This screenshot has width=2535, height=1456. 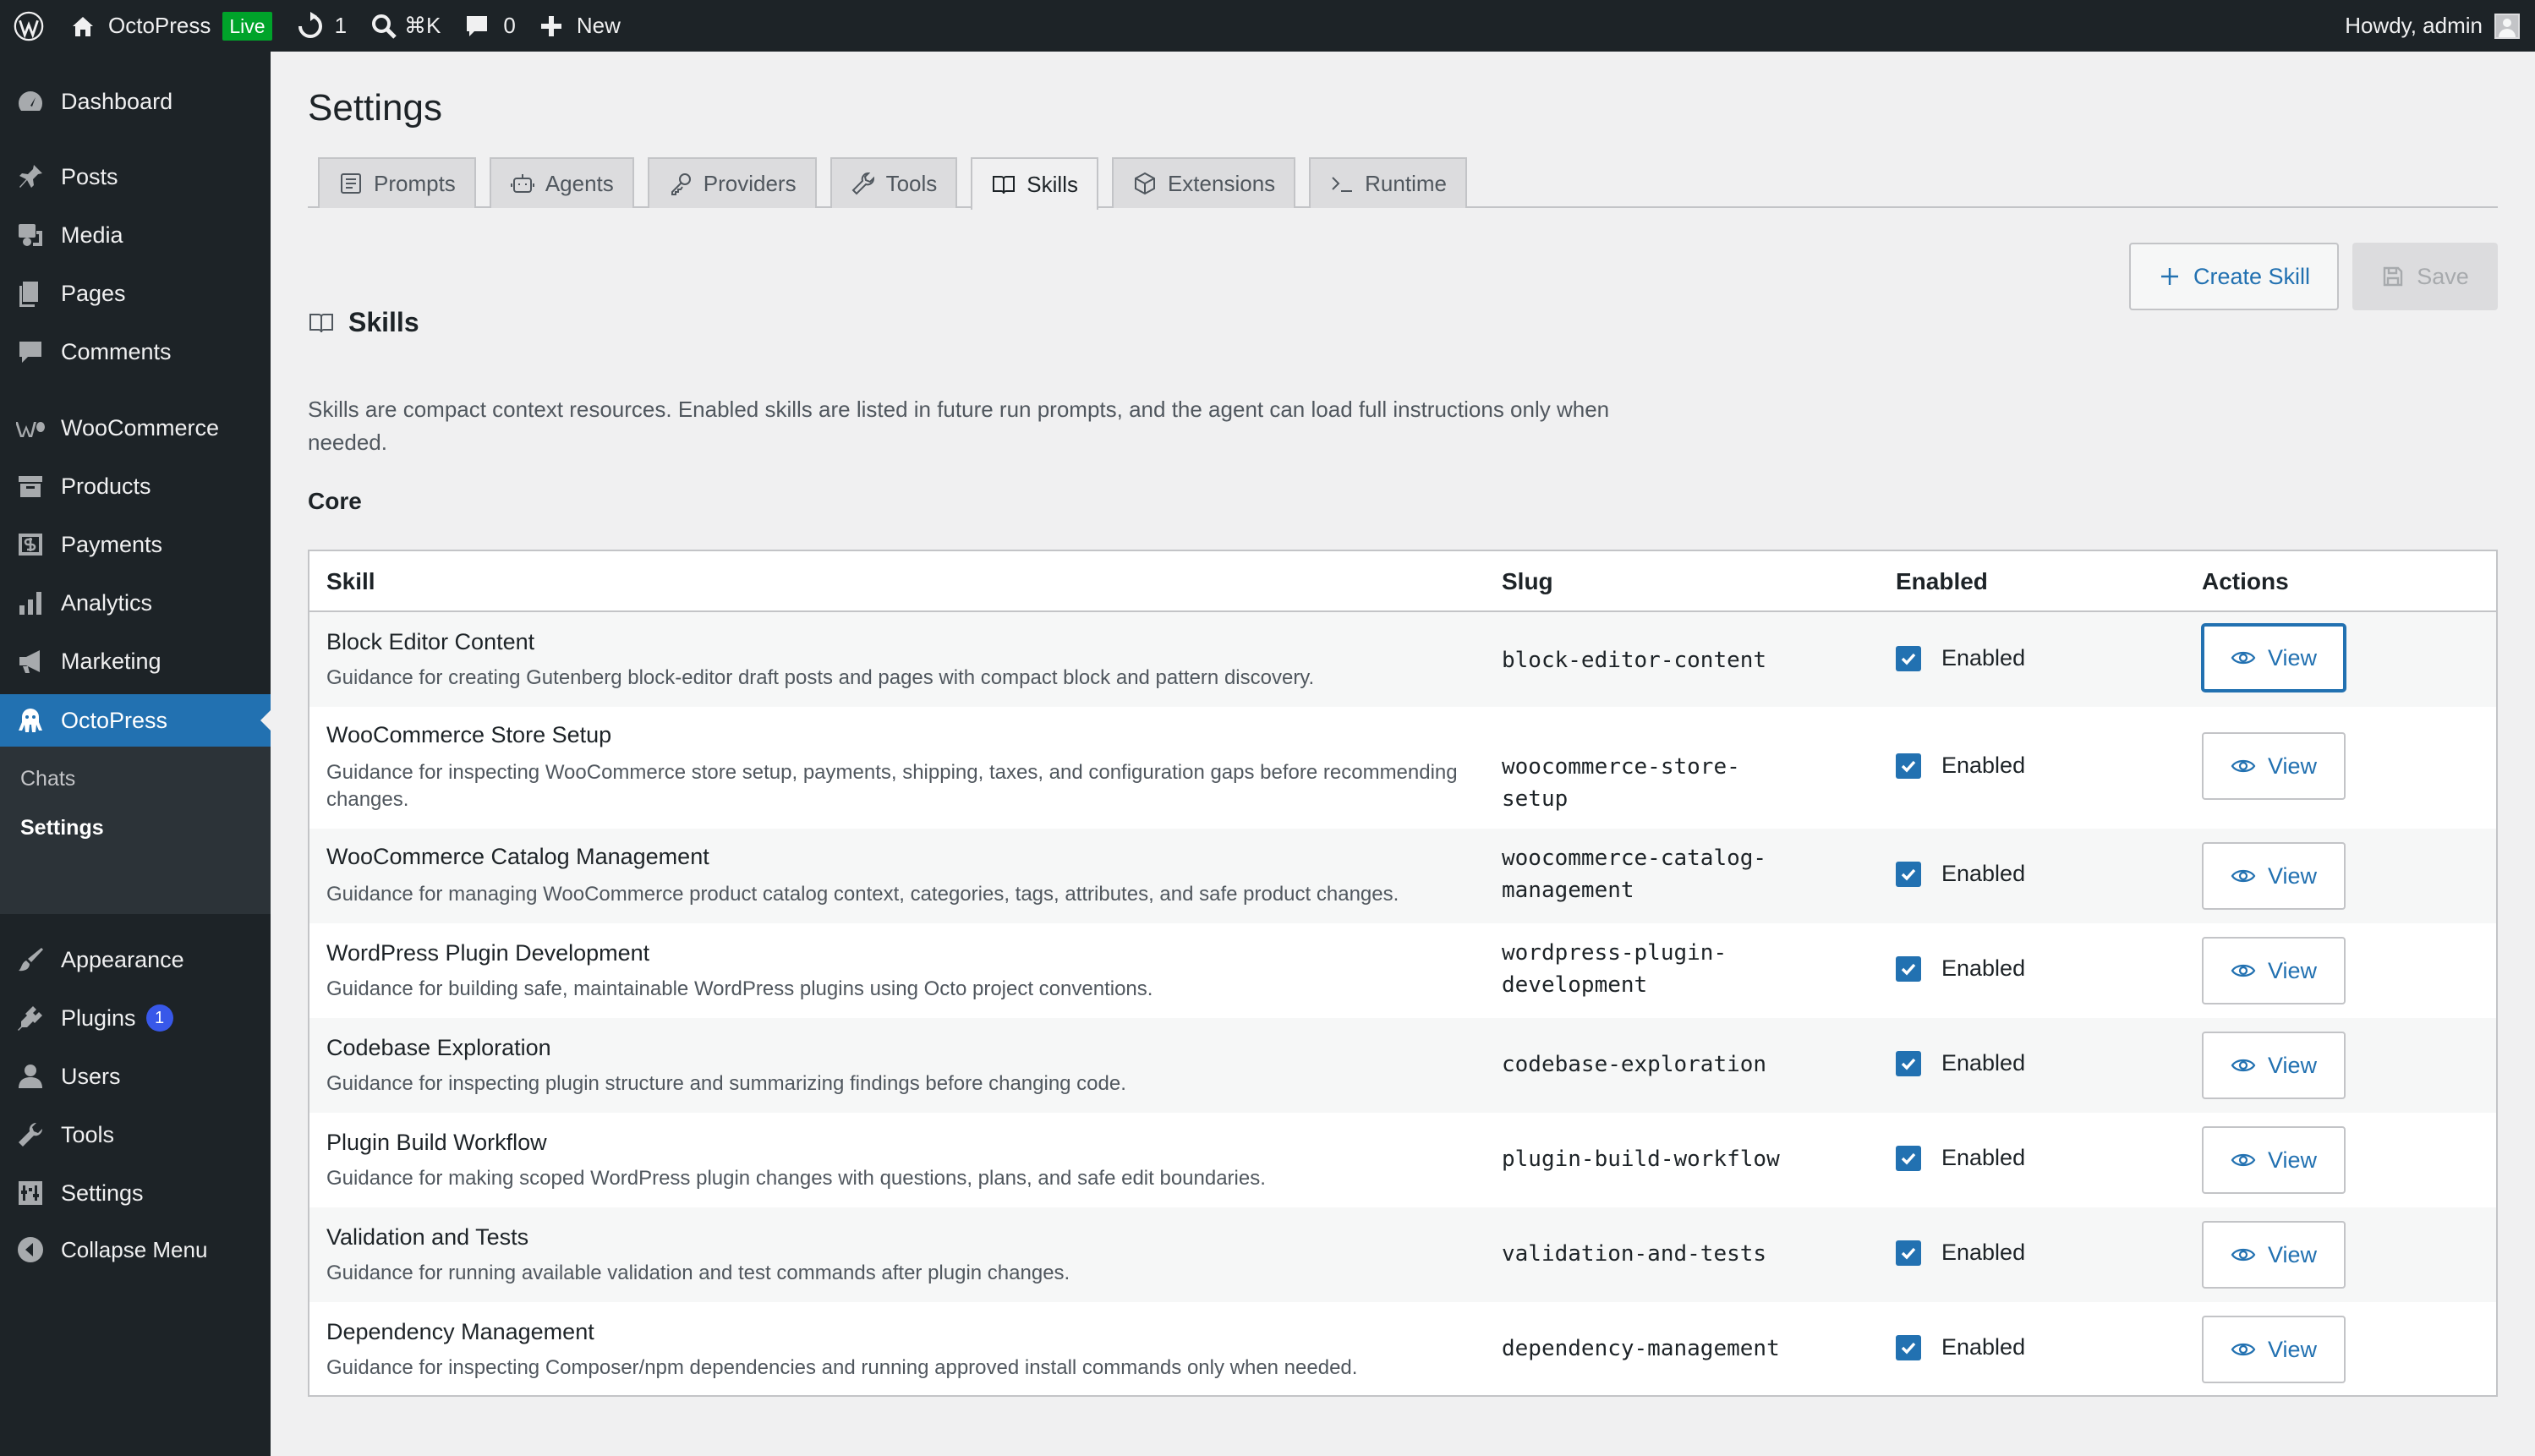 What do you see at coordinates (1004, 185) in the screenshot?
I see `book-icon` at bounding box center [1004, 185].